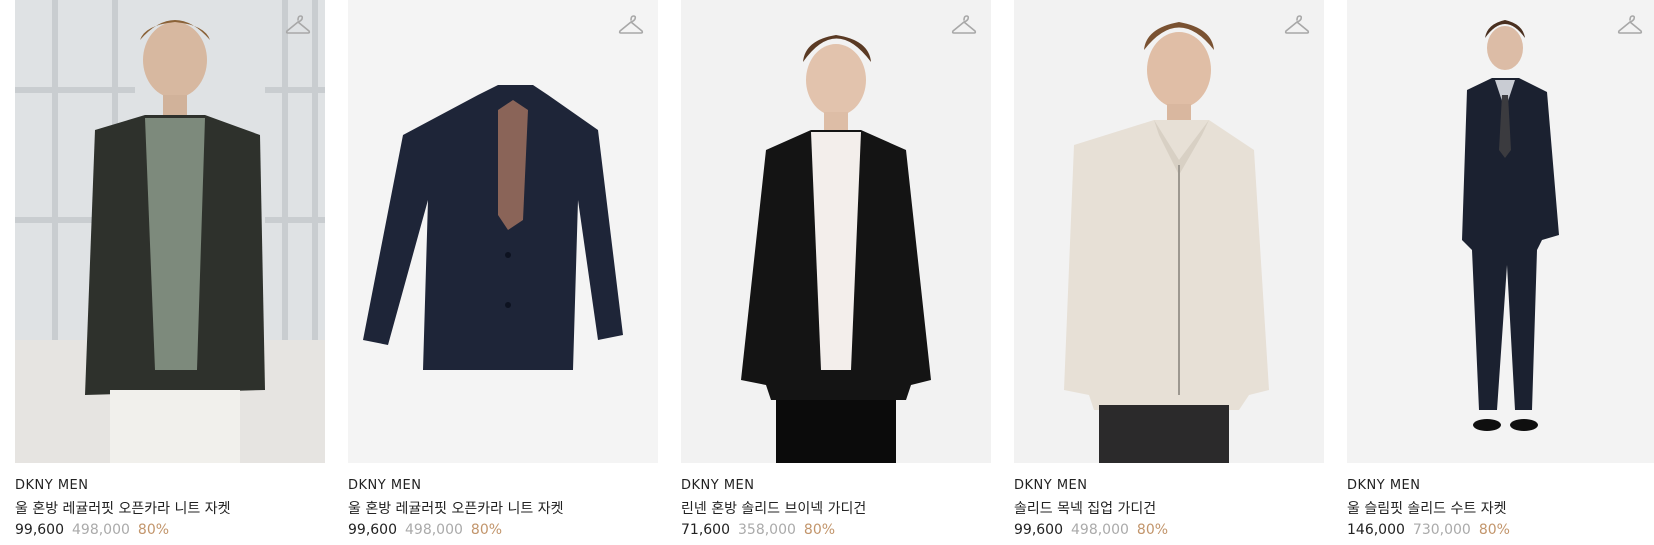 This screenshot has width=1654, height=545. I want to click on original-price: 358,000, so click(767, 530).